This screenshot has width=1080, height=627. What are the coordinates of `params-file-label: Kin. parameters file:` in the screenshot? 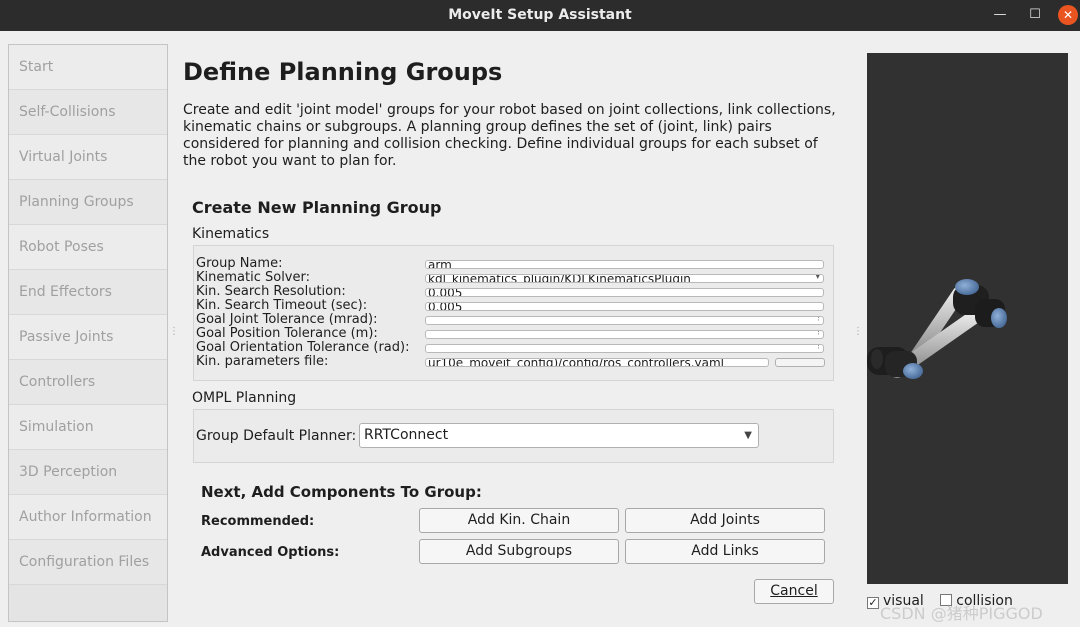 It's located at (262, 361).